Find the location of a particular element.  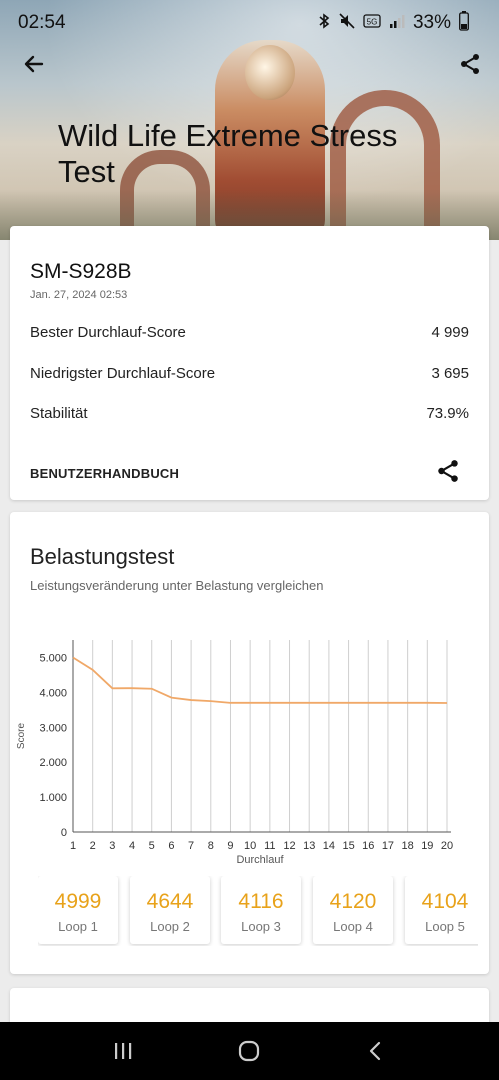

5g-icon: 5G is located at coordinates (372, 23).